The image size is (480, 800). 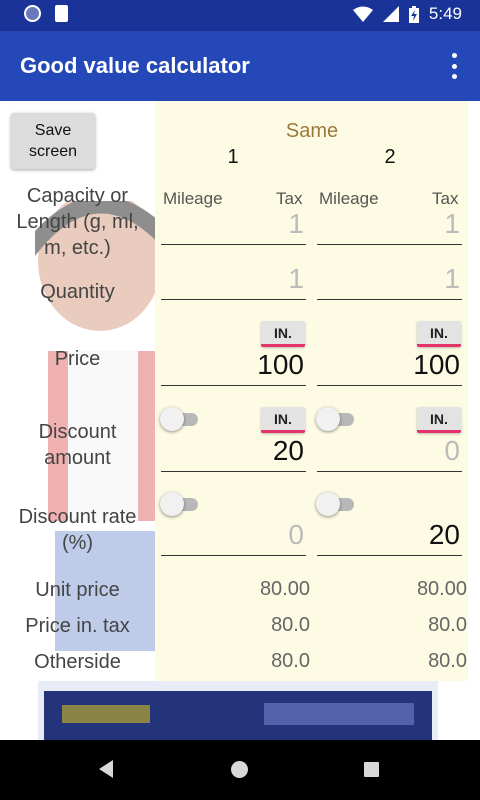 I want to click on otherside-label: Otherside, so click(x=77, y=662).